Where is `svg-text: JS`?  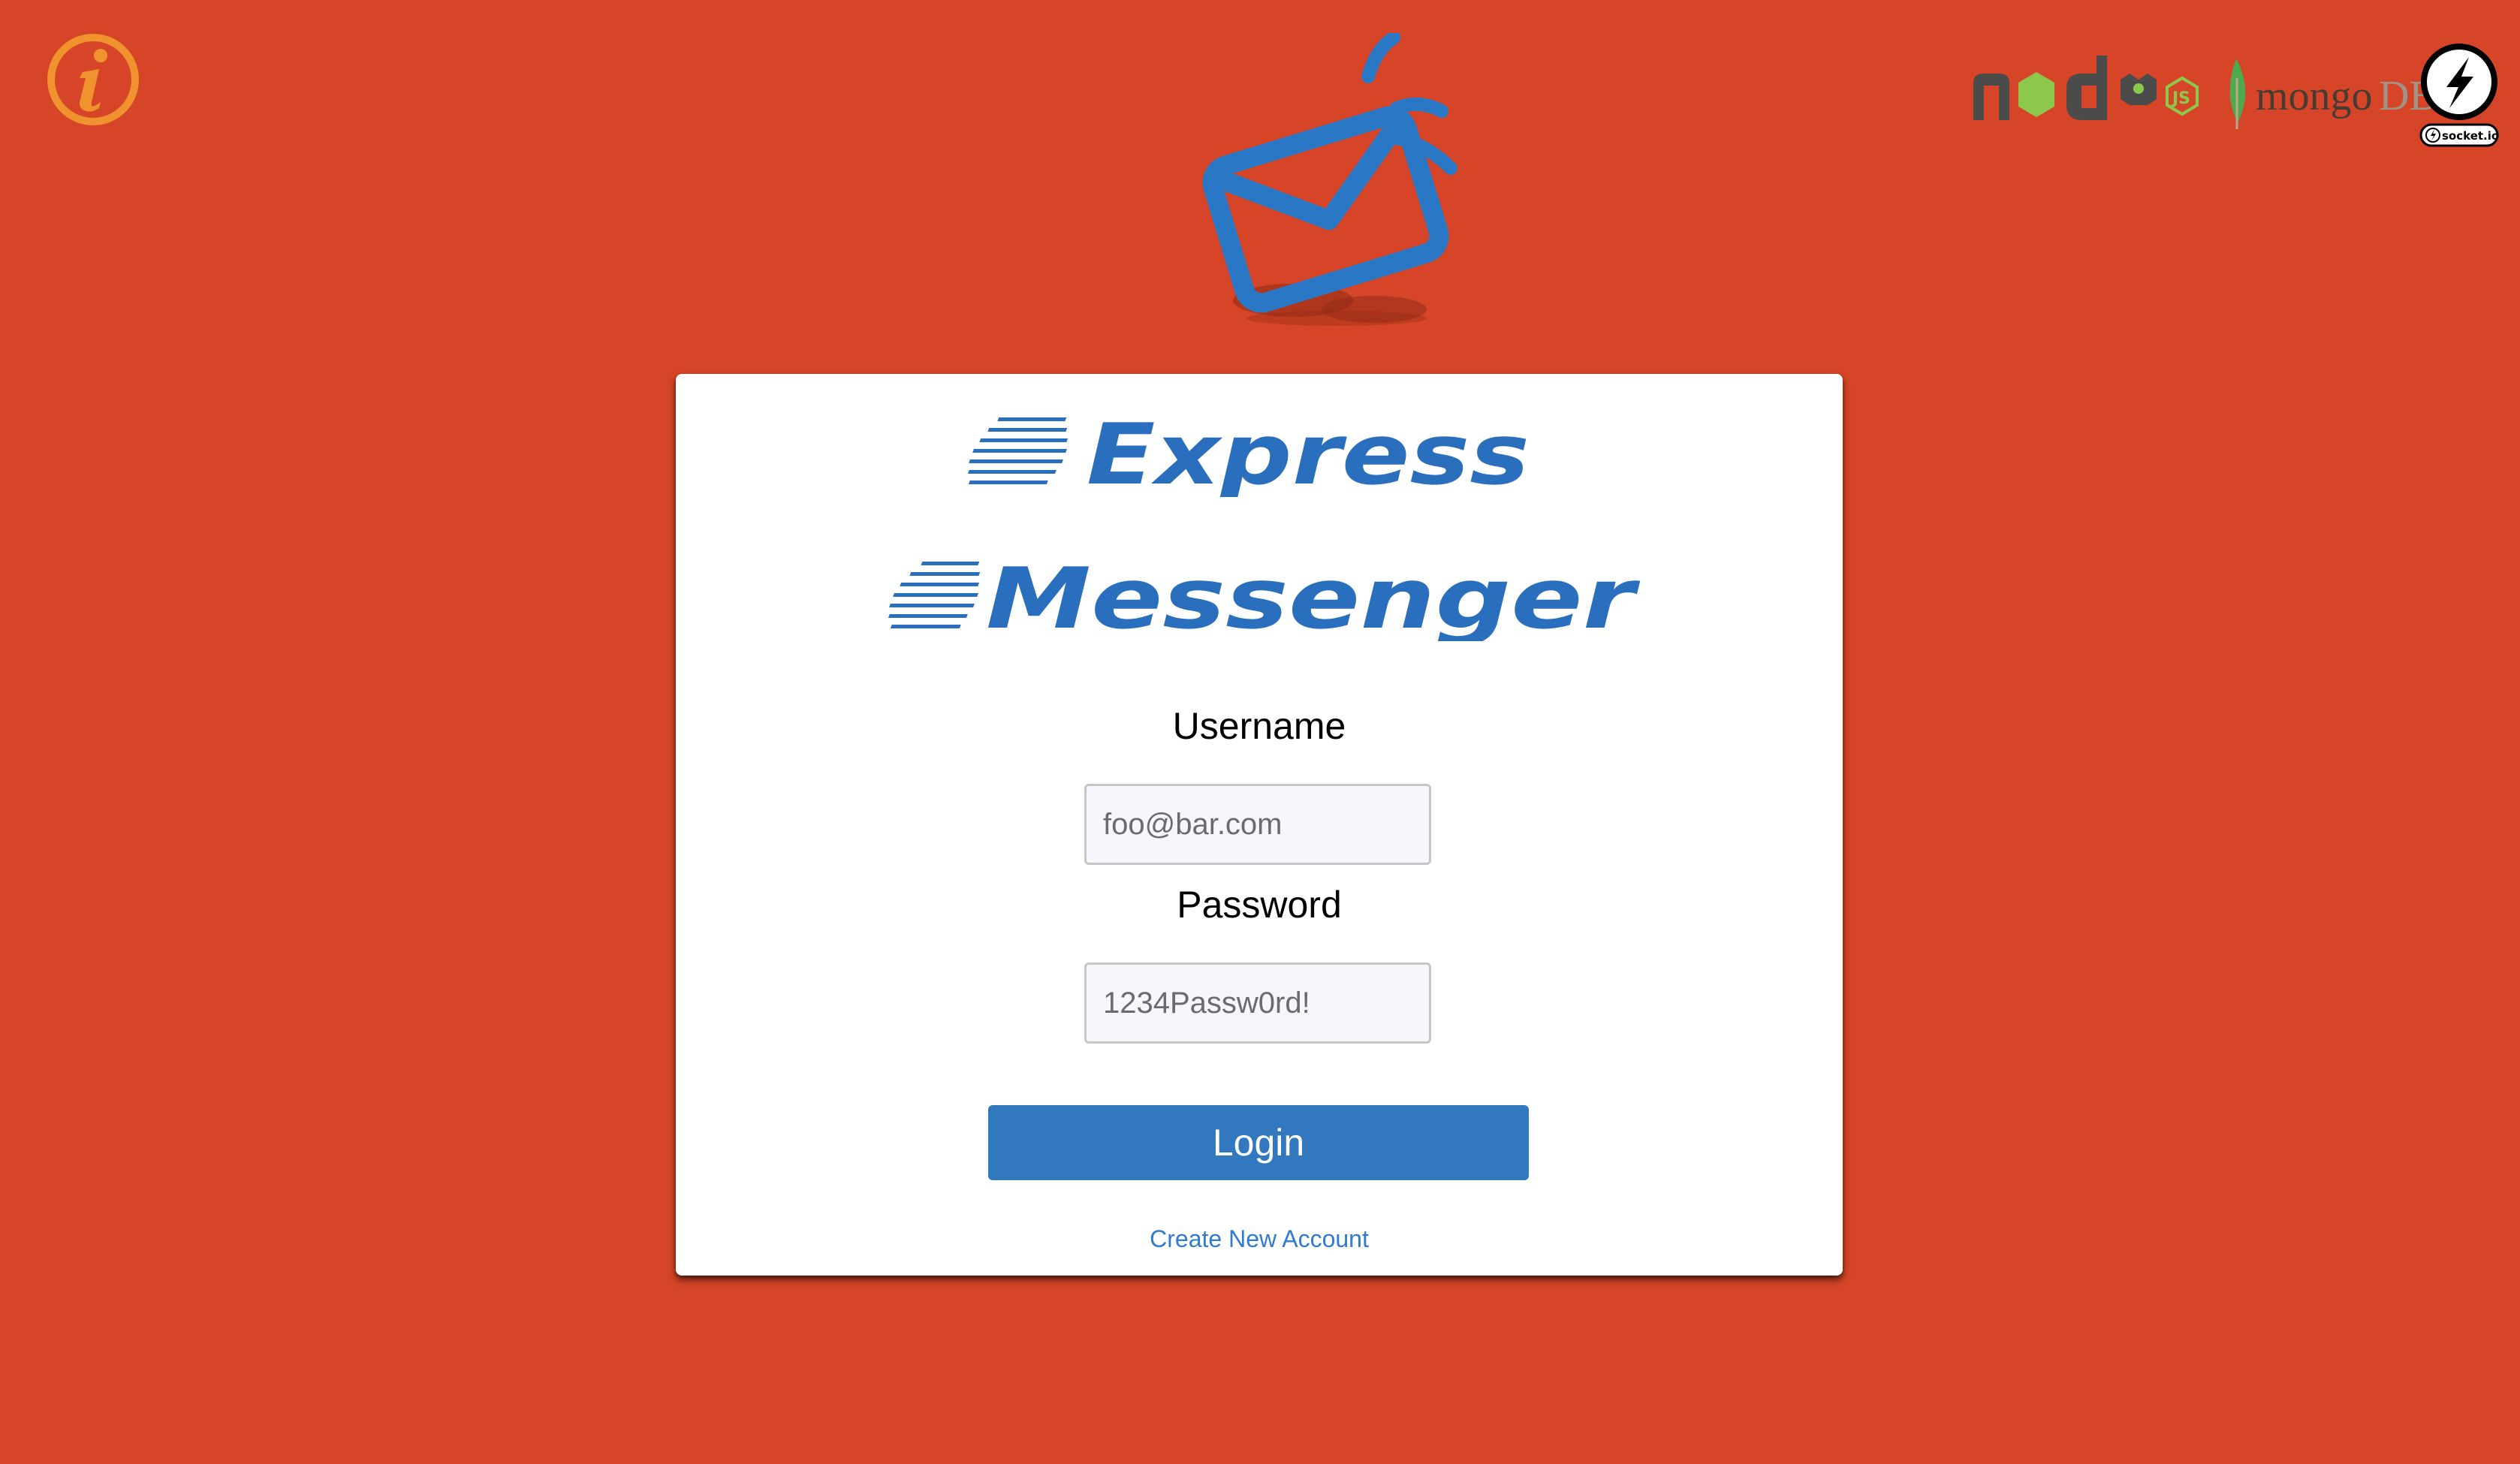
svg-text: JS is located at coordinates (2180, 98).